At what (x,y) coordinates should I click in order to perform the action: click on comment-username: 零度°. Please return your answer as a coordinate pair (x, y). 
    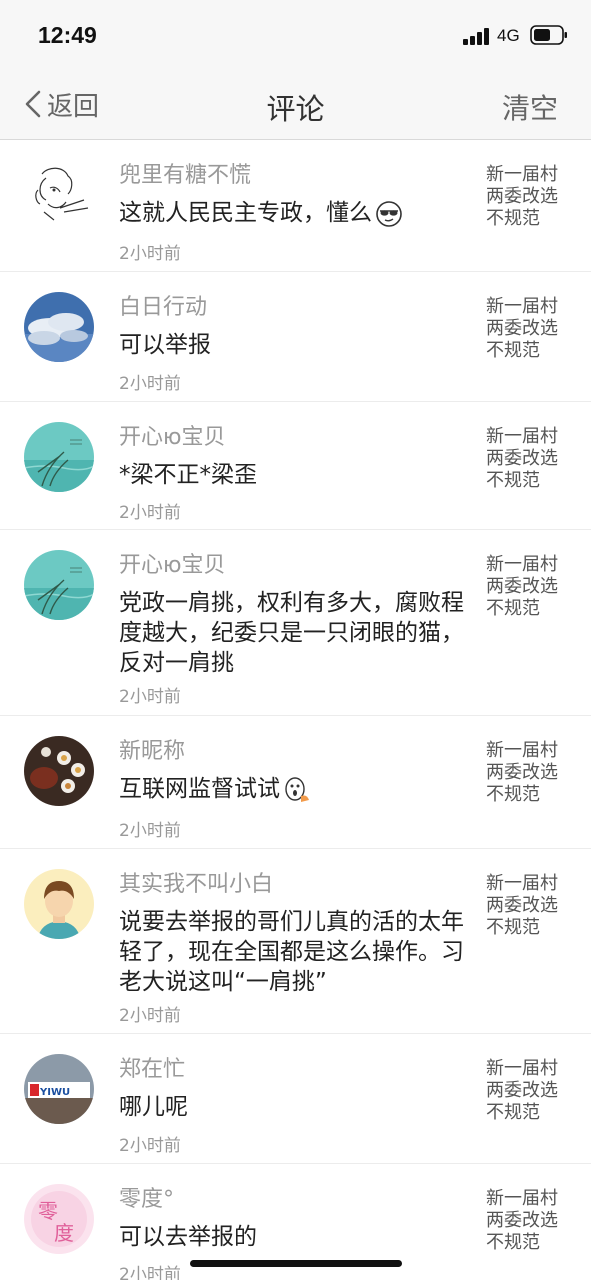
    Looking at the image, I should click on (146, 1197).